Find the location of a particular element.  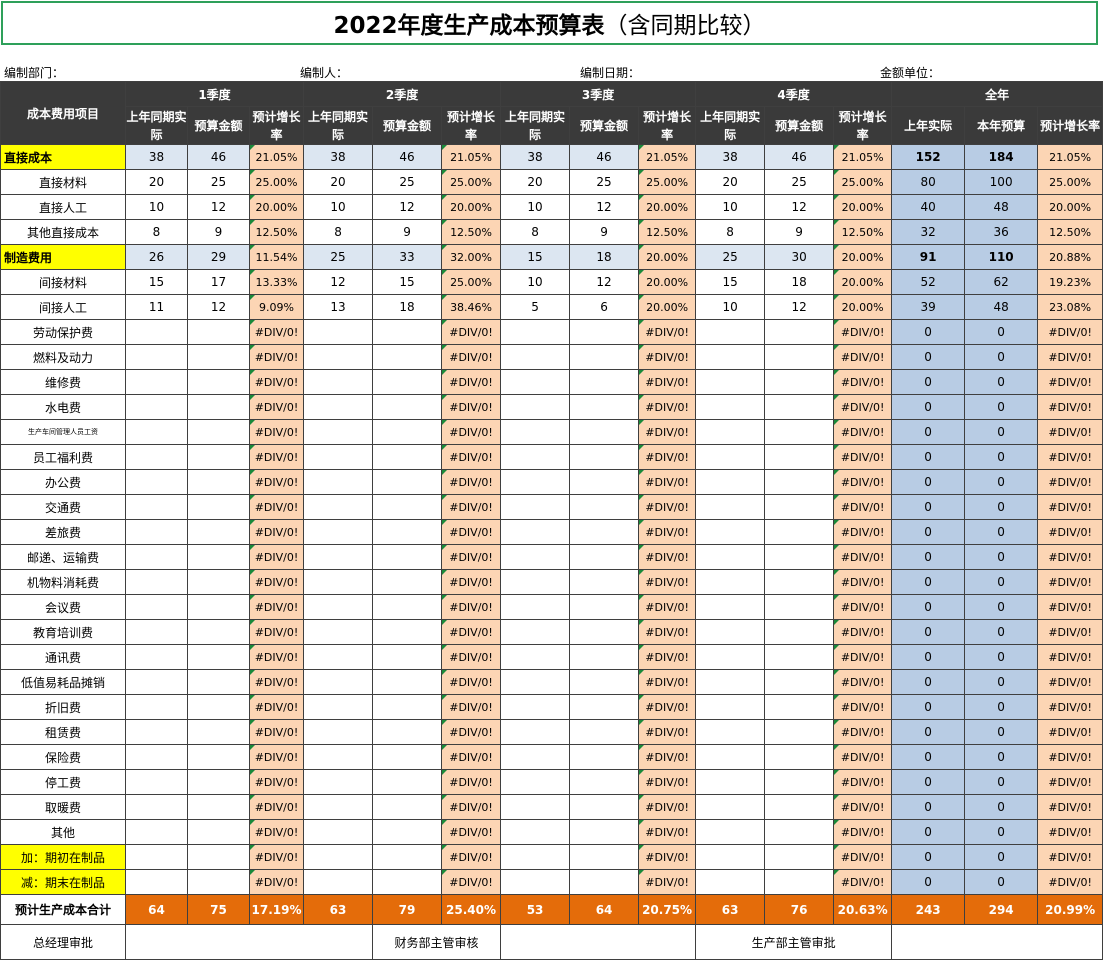

q1-budget-cell: 12 is located at coordinates (218, 307).